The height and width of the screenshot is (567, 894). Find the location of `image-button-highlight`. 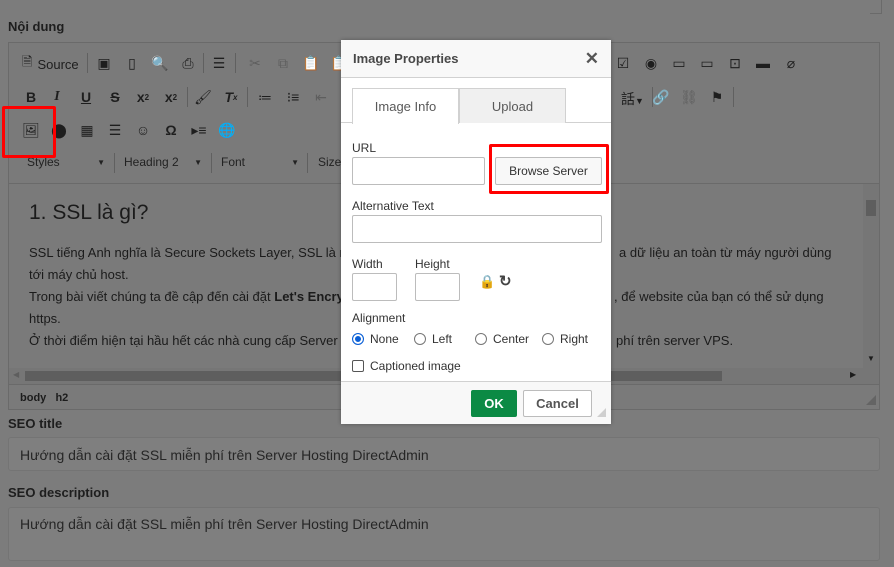

image-button-highlight is located at coordinates (29, 132).